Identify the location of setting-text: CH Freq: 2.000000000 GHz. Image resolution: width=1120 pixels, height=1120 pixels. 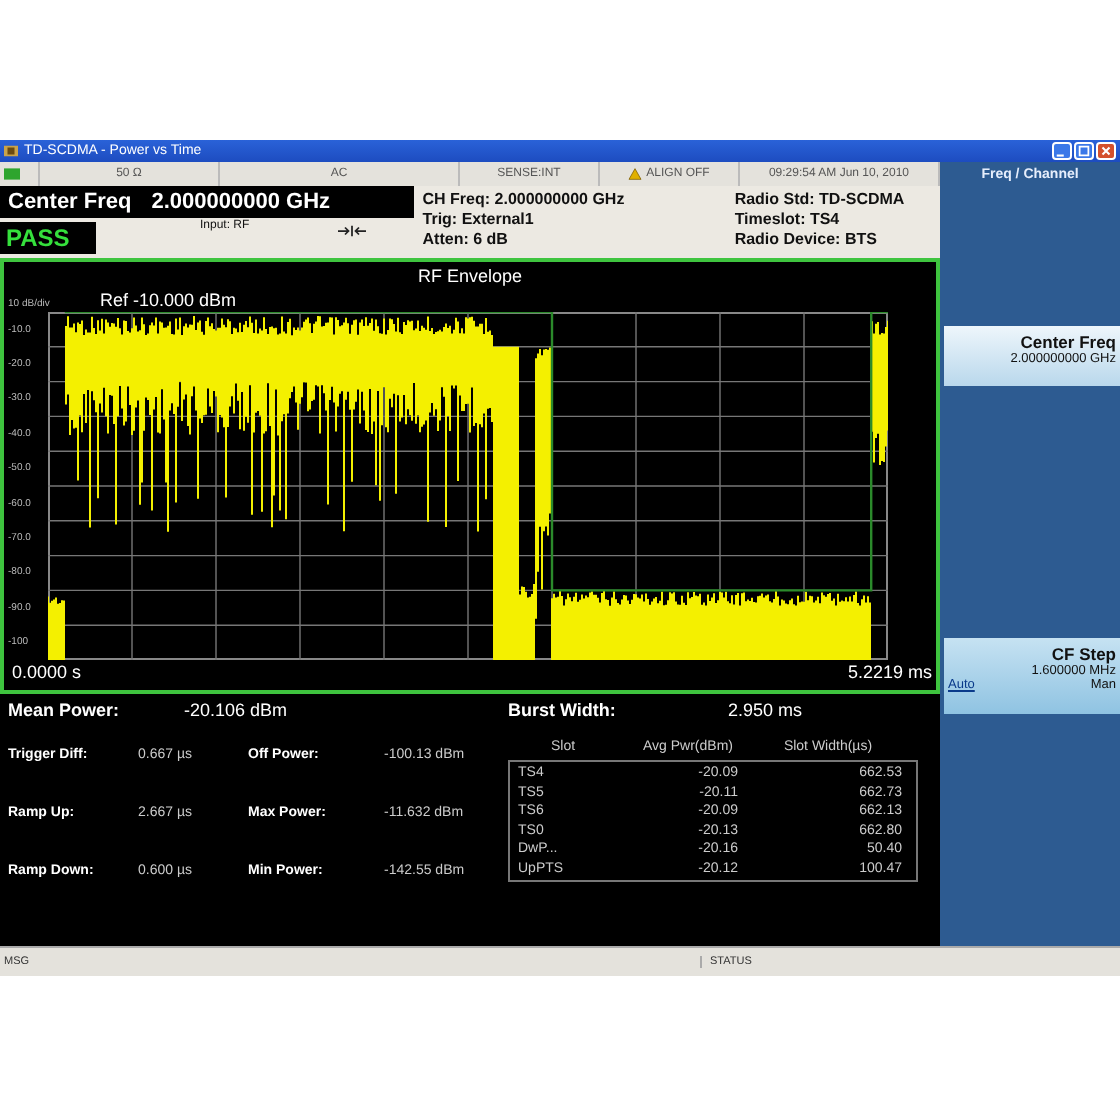
(524, 200).